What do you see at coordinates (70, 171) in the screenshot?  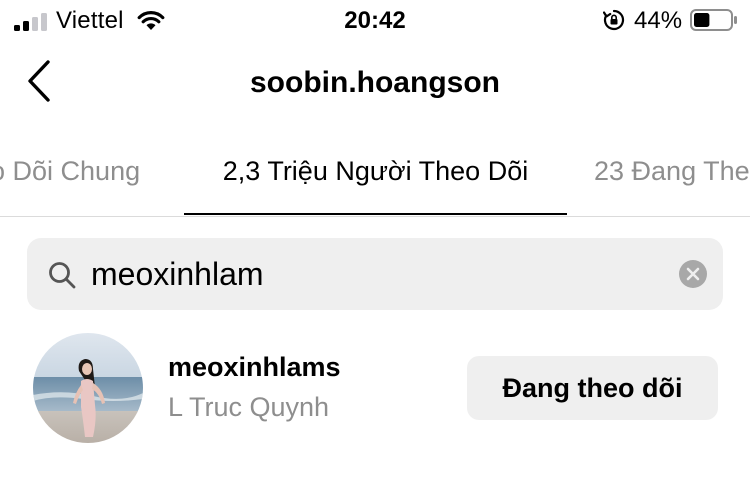 I see `tab-mutual-followers: o Dõi Chung` at bounding box center [70, 171].